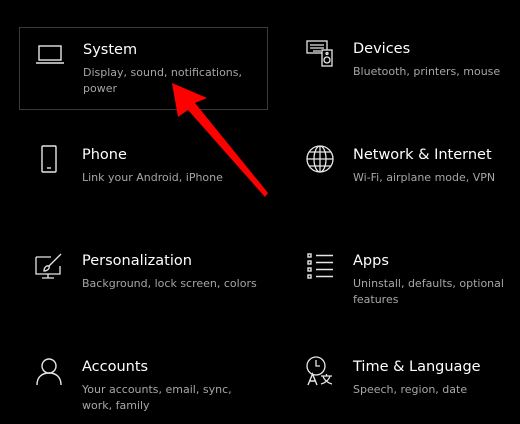  Describe the element at coordinates (49, 265) in the screenshot. I see `paintbrush-icon` at that location.